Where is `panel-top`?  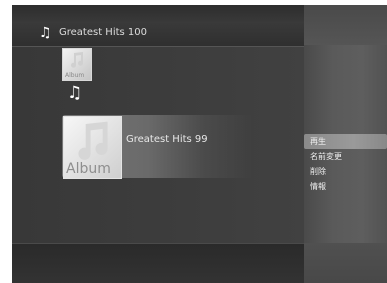 panel-top is located at coordinates (345, 25).